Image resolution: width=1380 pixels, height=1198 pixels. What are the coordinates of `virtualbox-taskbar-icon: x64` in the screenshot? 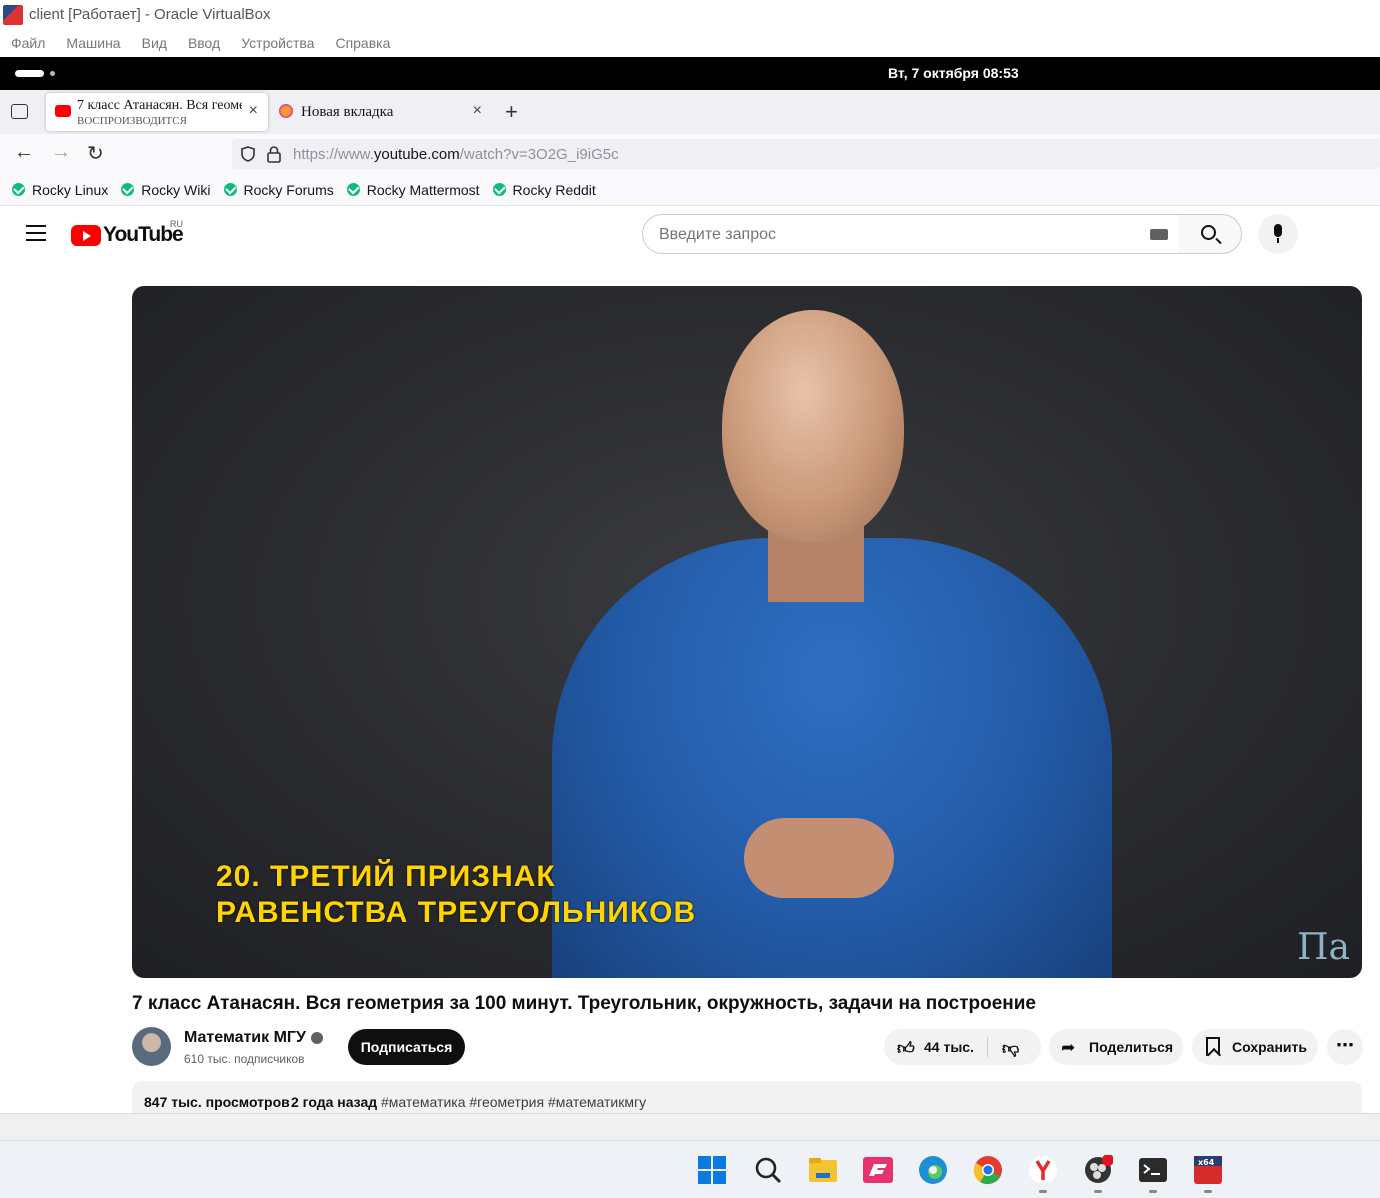 It's located at (1208, 1170).